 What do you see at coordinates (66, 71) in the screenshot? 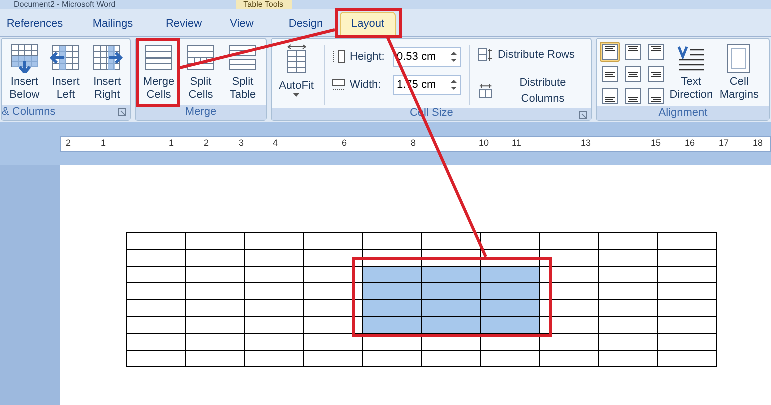
I see `ribbon-button: Insert Left` at bounding box center [66, 71].